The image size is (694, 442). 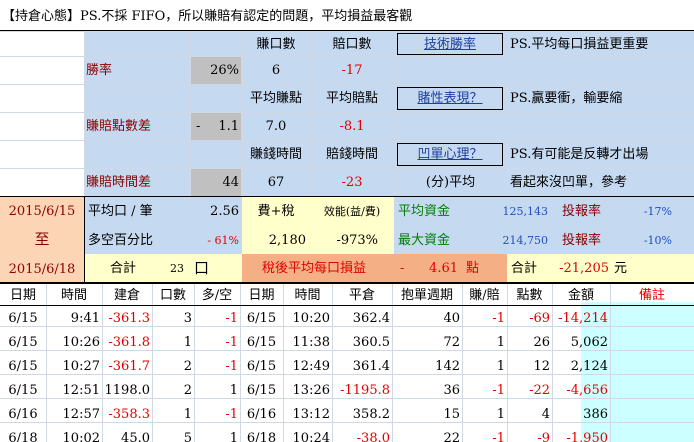 I want to click on cell-time-close: 13:26, so click(x=311, y=390).